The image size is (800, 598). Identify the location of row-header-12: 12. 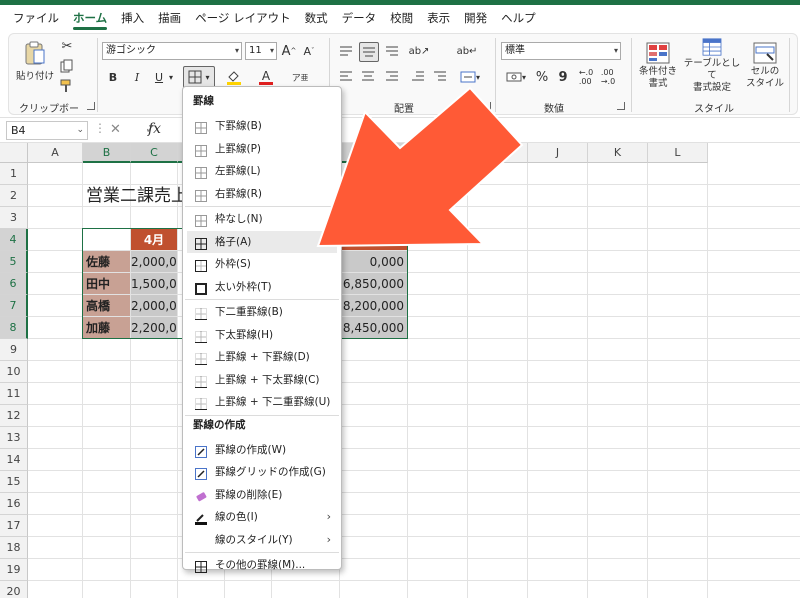
(14, 416).